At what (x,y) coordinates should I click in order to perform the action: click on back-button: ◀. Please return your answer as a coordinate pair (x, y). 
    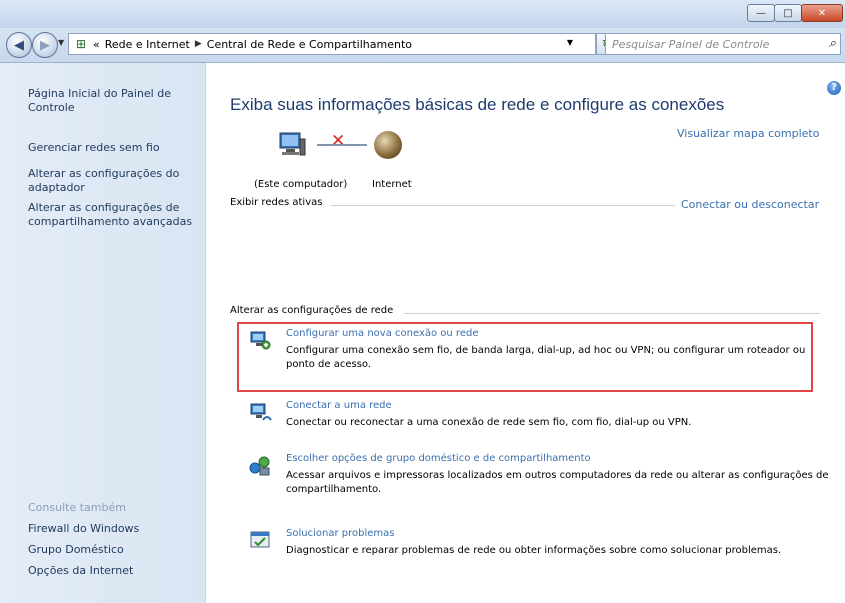
    Looking at the image, I should click on (19, 45).